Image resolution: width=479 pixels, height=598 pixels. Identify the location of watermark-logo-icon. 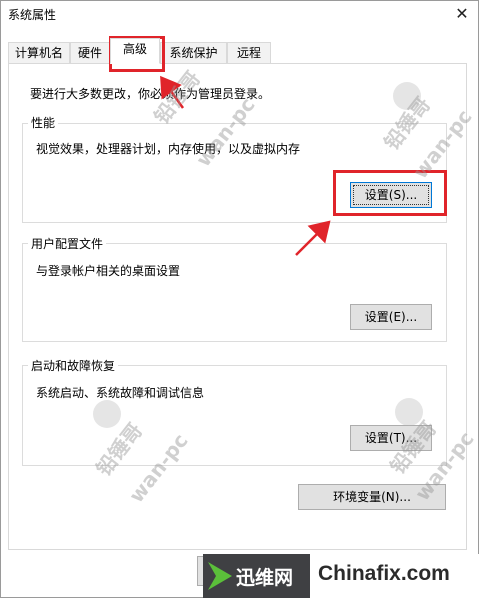
(107, 414).